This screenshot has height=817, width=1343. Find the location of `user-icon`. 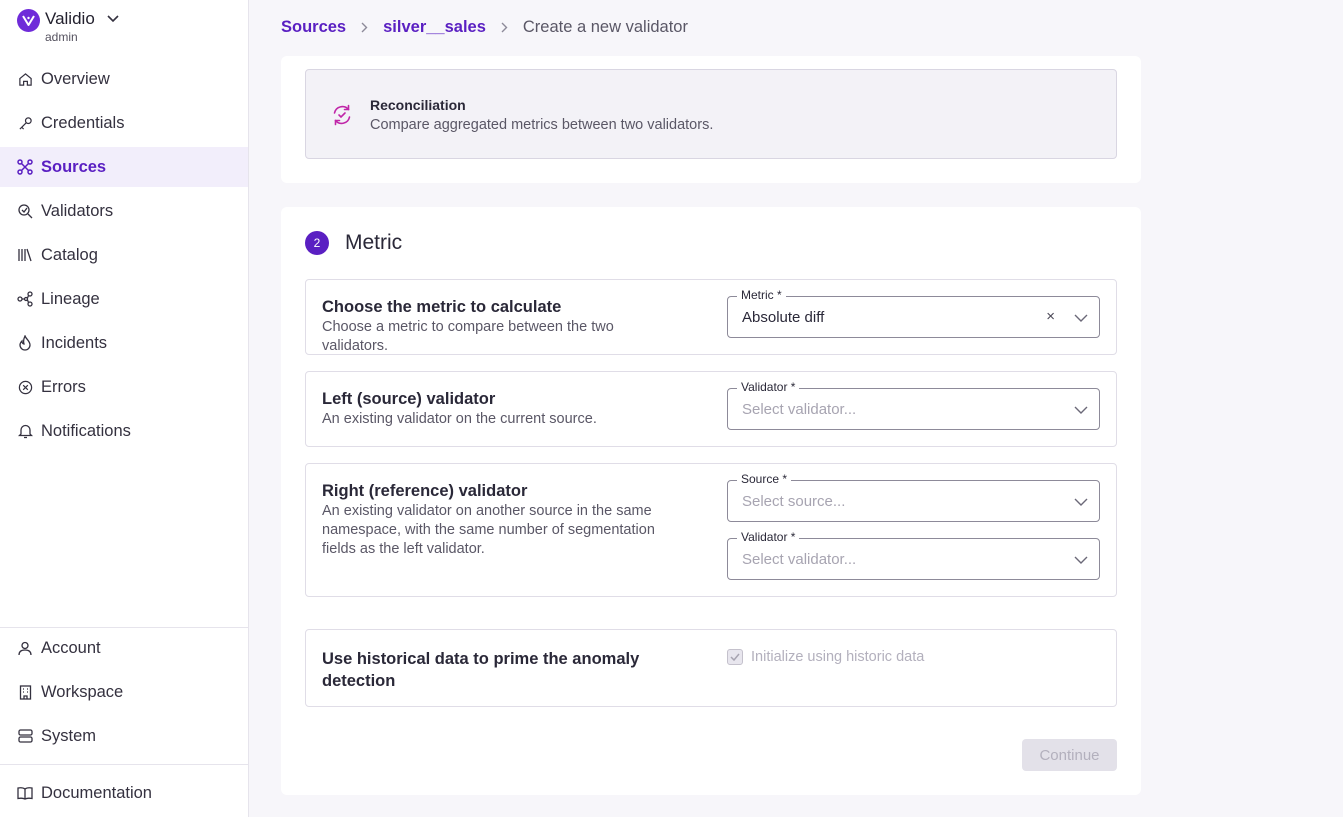

user-icon is located at coordinates (25, 648).